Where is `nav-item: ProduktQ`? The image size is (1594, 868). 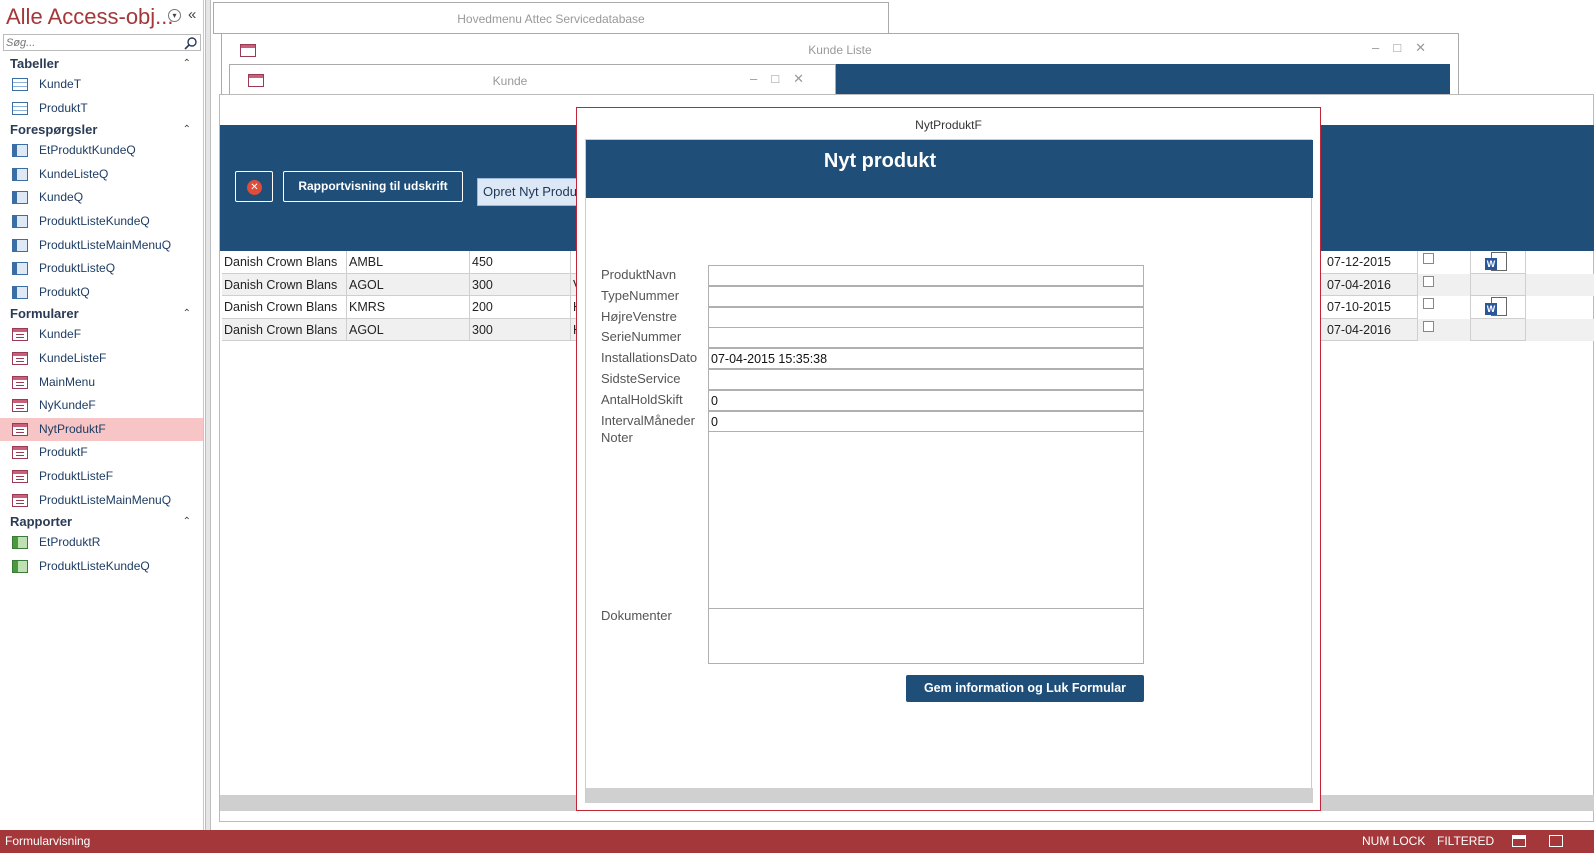
nav-item: ProduktQ is located at coordinates (101, 293).